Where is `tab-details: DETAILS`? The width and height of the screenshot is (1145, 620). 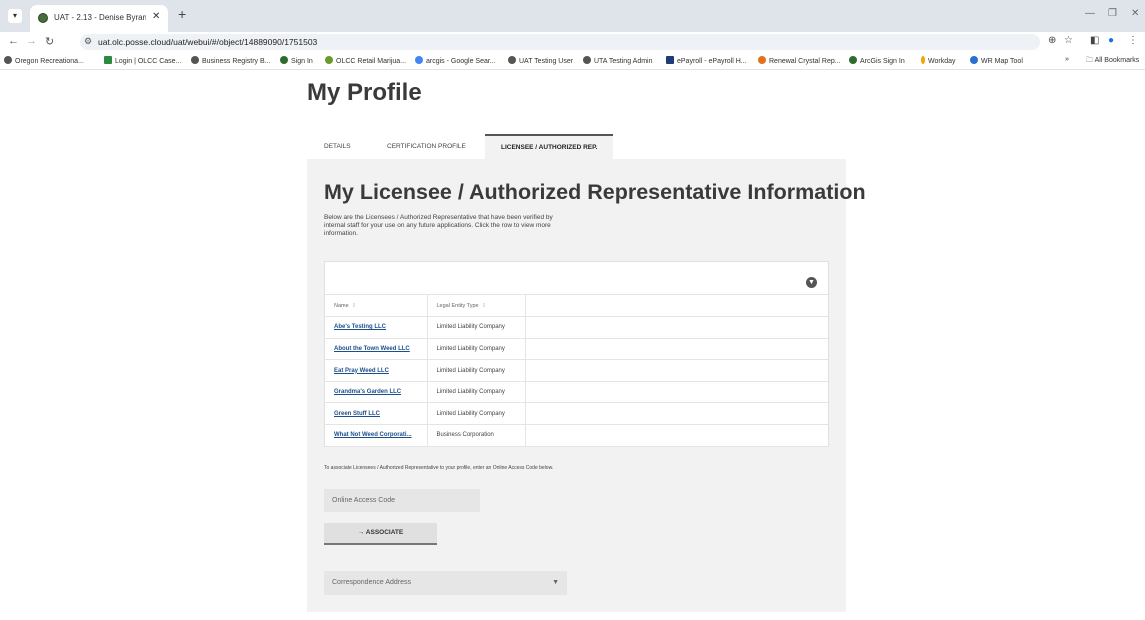 tab-details: DETAILS is located at coordinates (337, 146).